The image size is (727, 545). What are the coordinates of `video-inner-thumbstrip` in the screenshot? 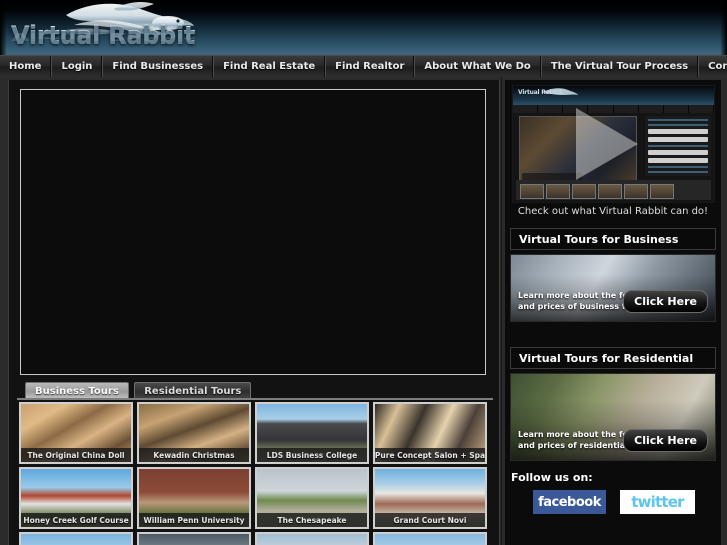 It's located at (613, 190).